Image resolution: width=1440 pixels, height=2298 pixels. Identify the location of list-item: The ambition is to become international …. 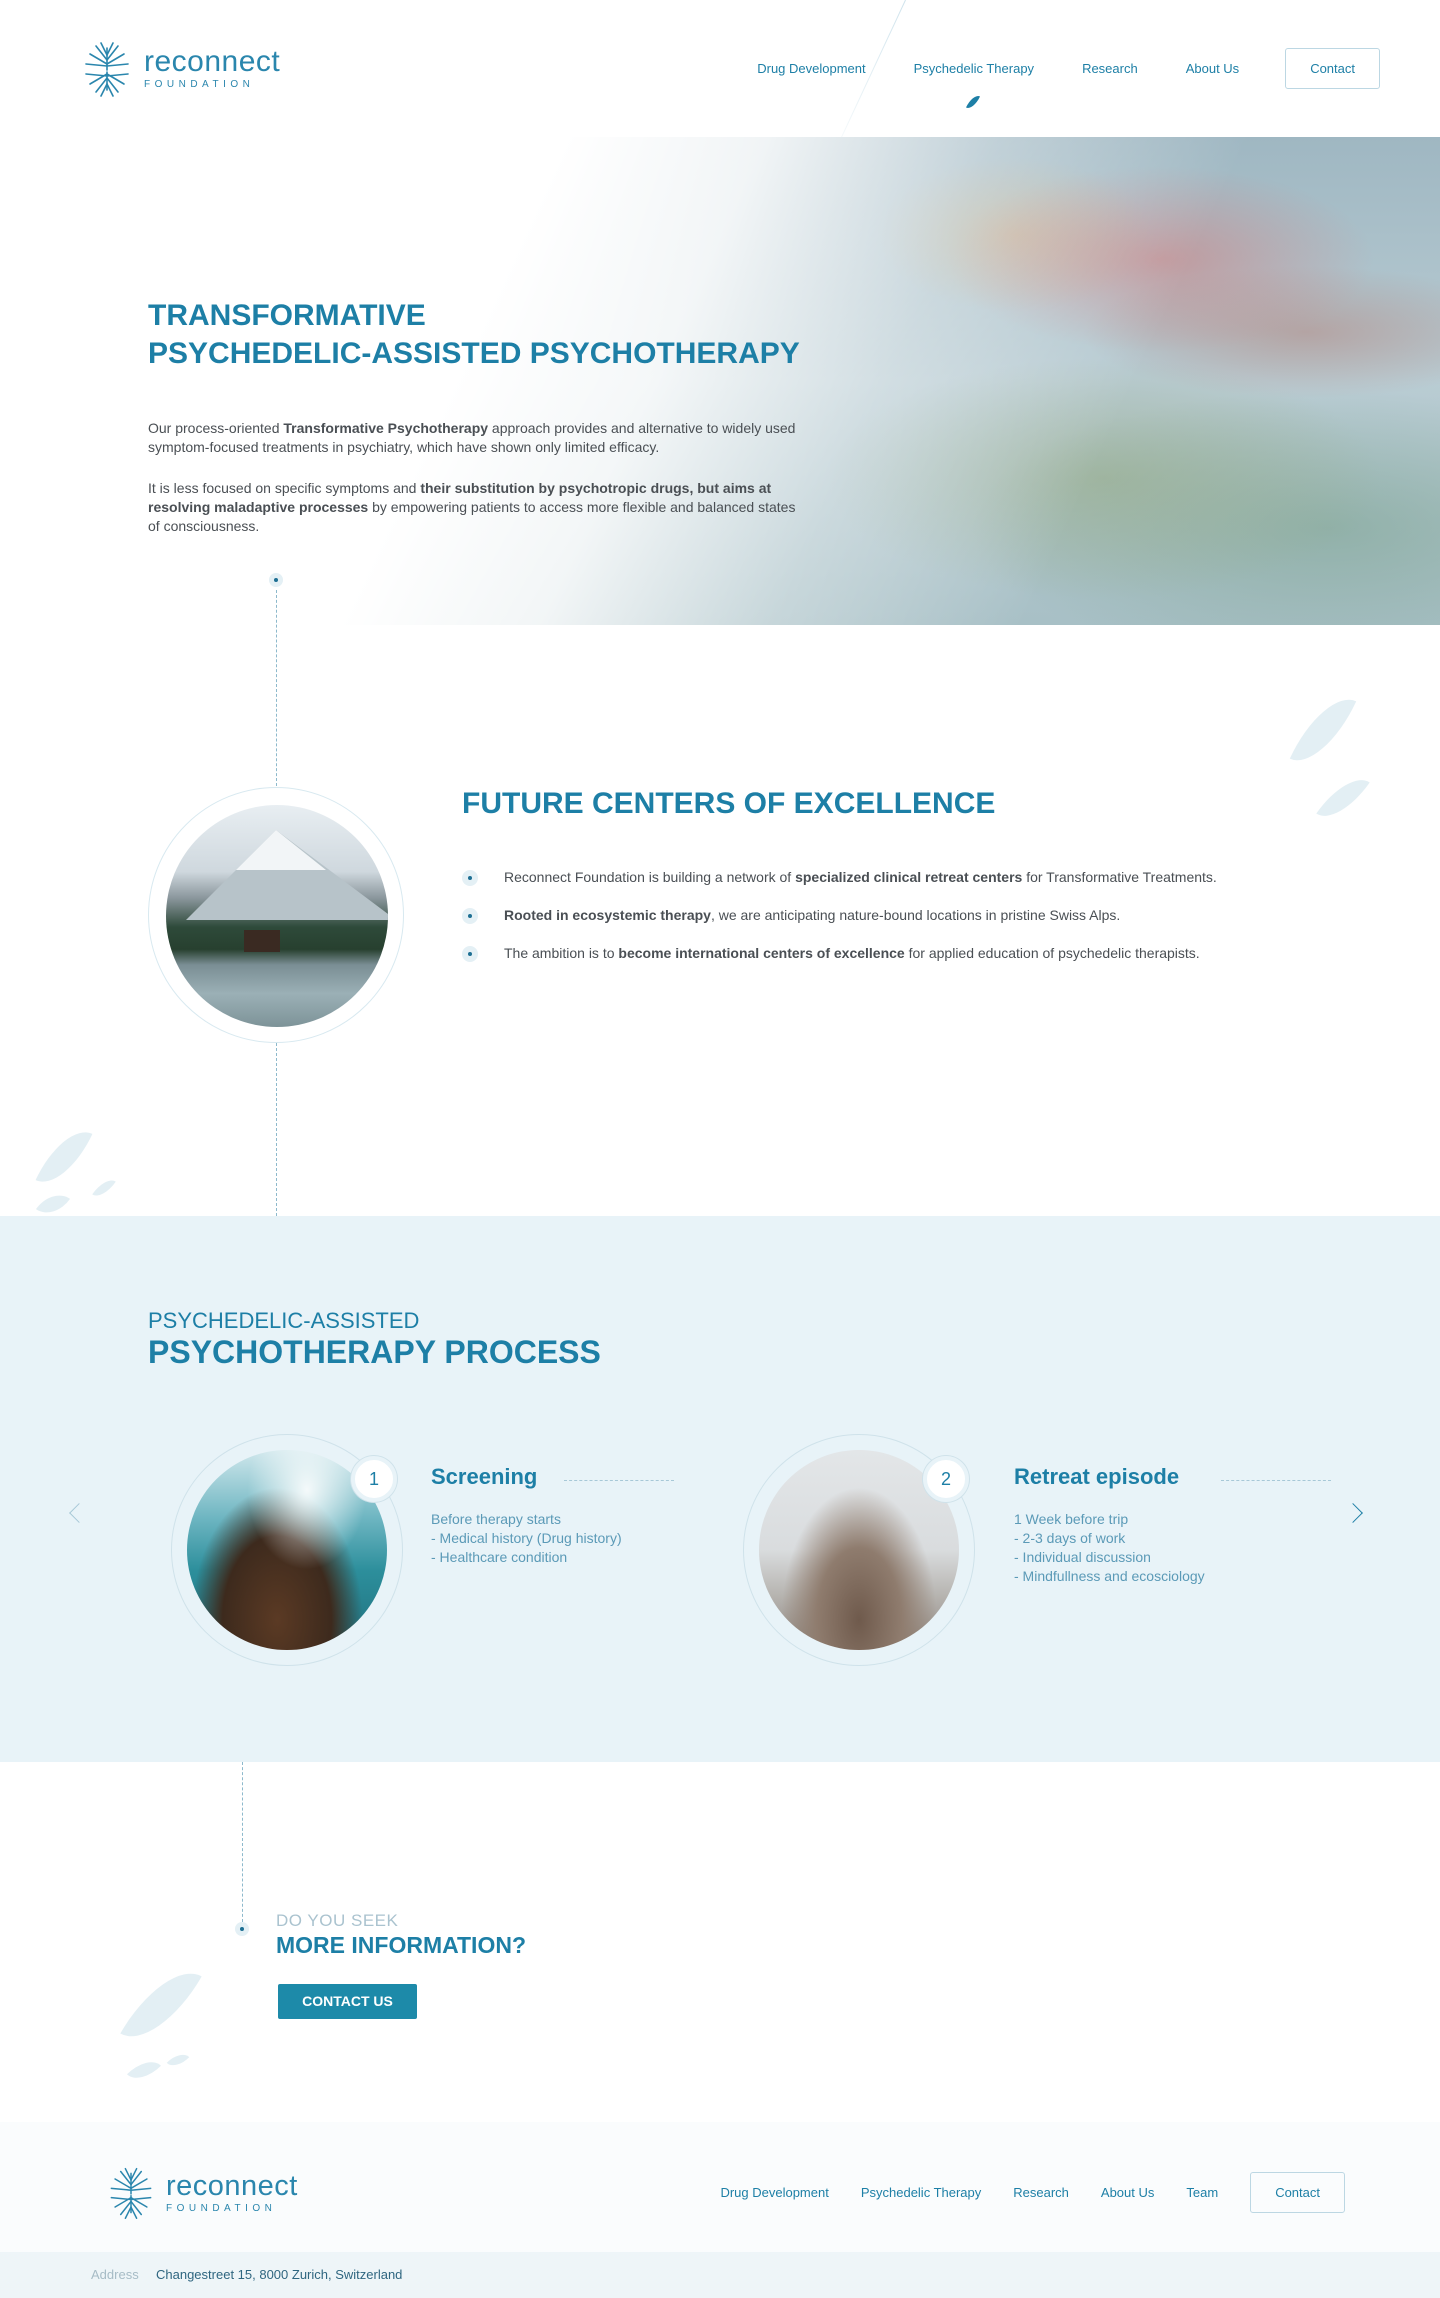
(842, 953).